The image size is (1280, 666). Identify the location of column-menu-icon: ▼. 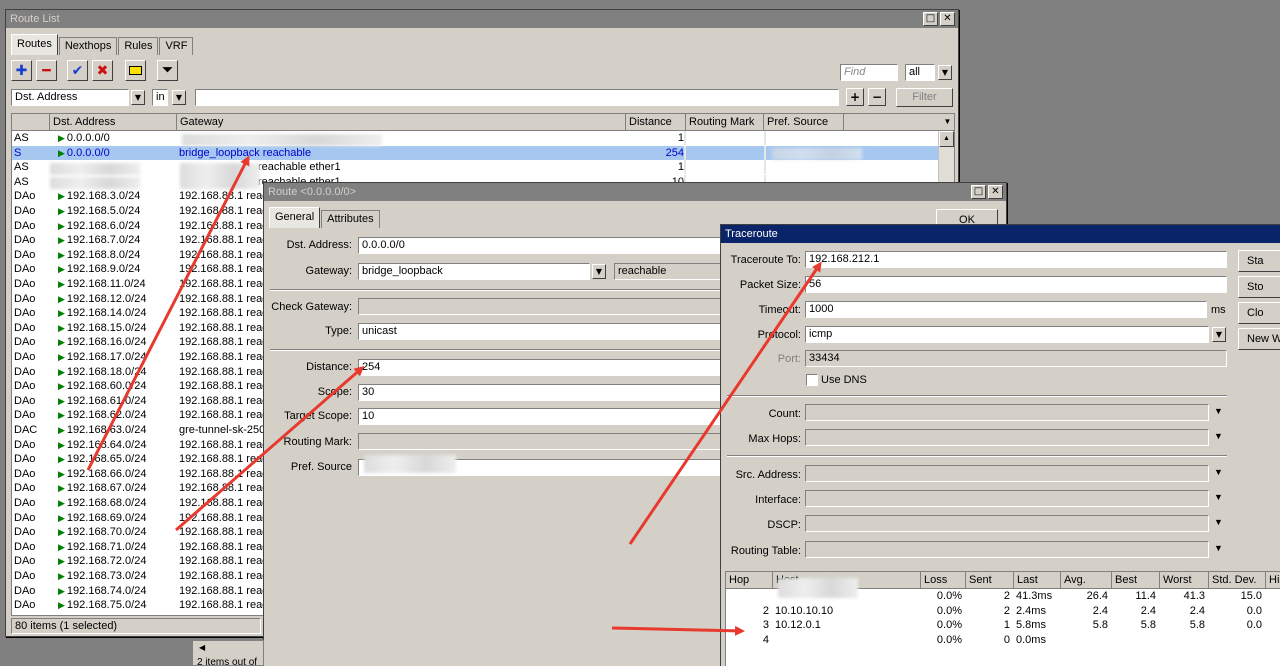
(947, 122).